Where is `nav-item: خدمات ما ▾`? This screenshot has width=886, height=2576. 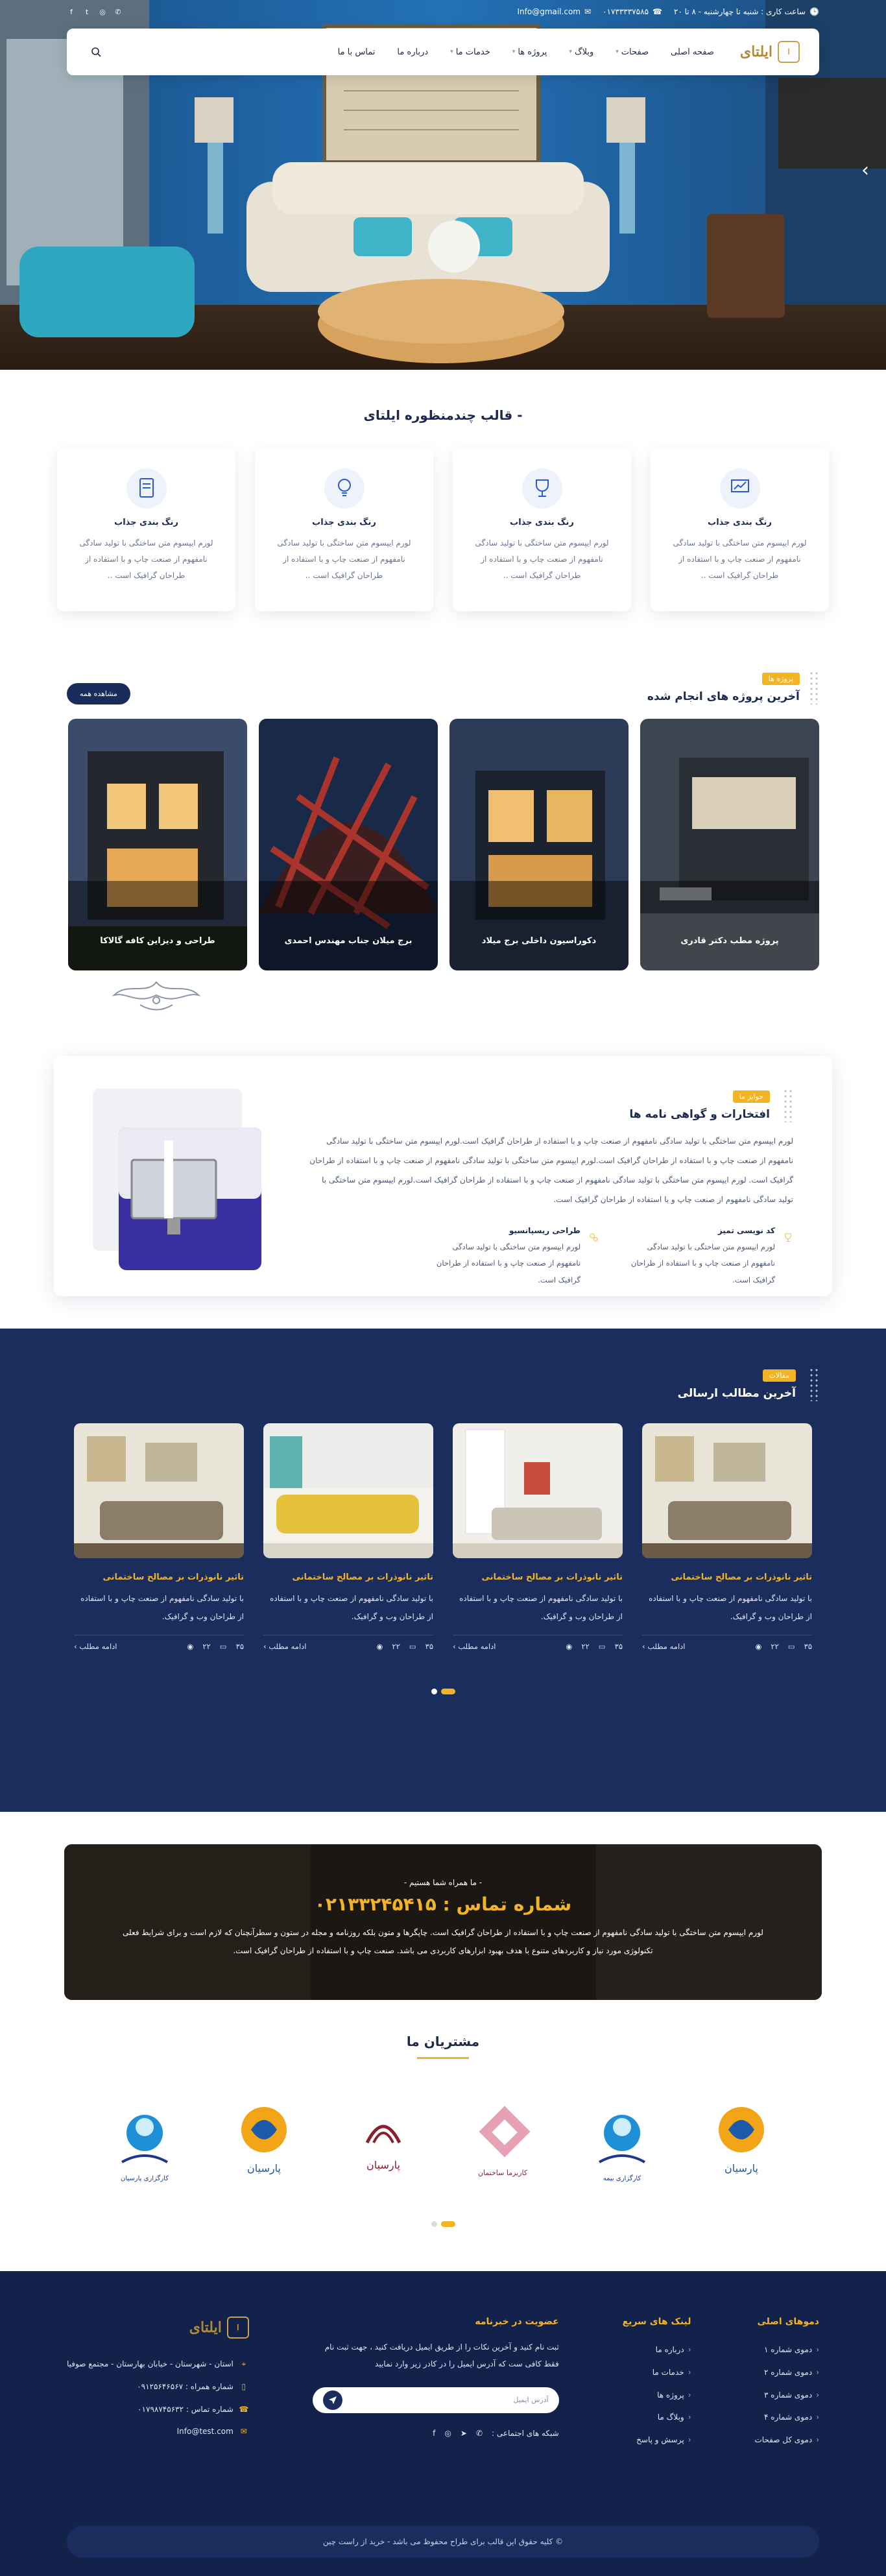
nav-item: خدمات ما ▾ is located at coordinates (470, 52).